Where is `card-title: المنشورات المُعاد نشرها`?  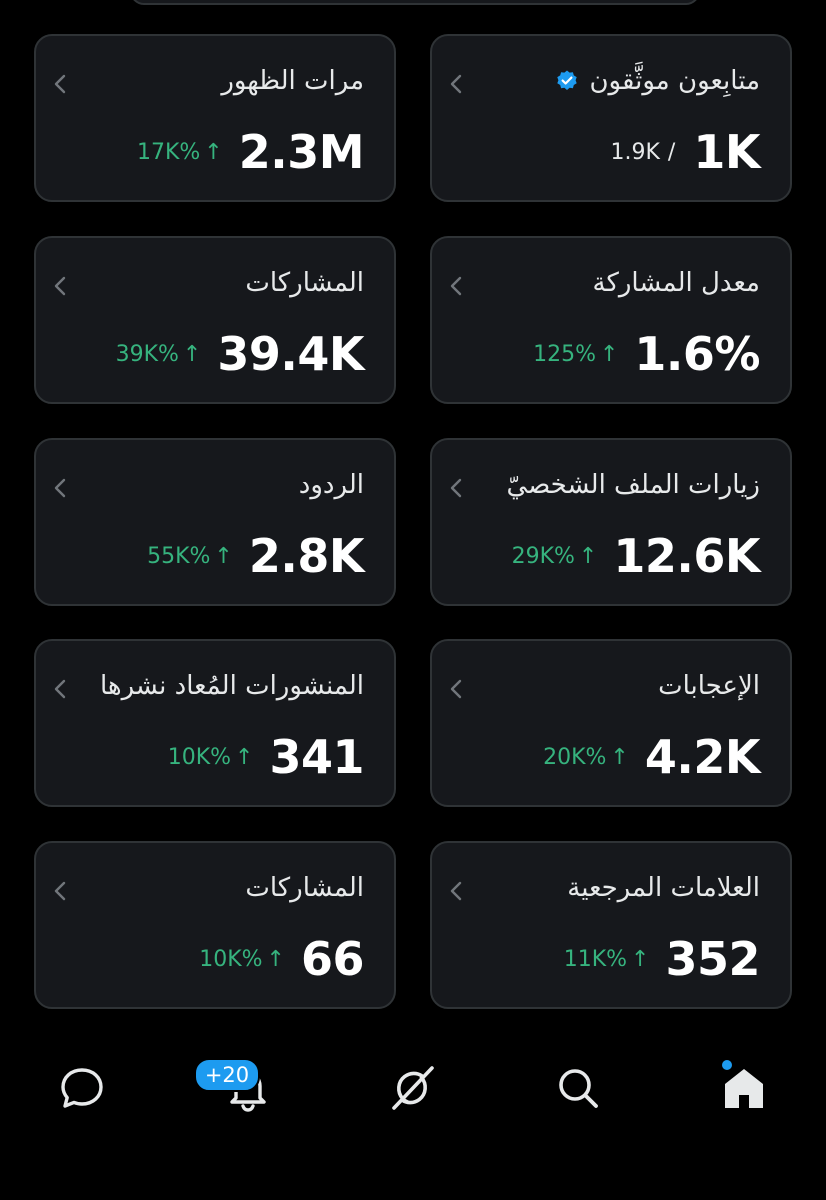
card-title: المنشورات المُعاد نشرها is located at coordinates (231, 686).